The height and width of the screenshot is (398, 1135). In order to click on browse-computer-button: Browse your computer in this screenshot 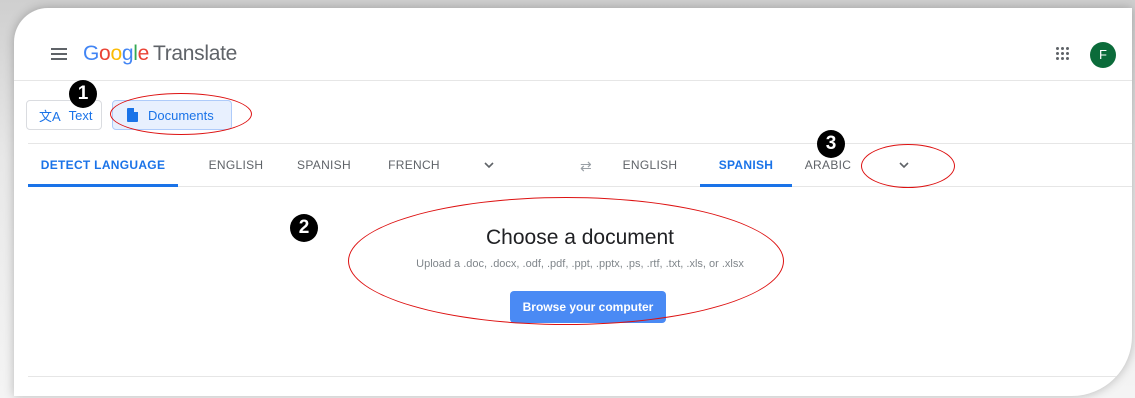, I will do `click(588, 307)`.